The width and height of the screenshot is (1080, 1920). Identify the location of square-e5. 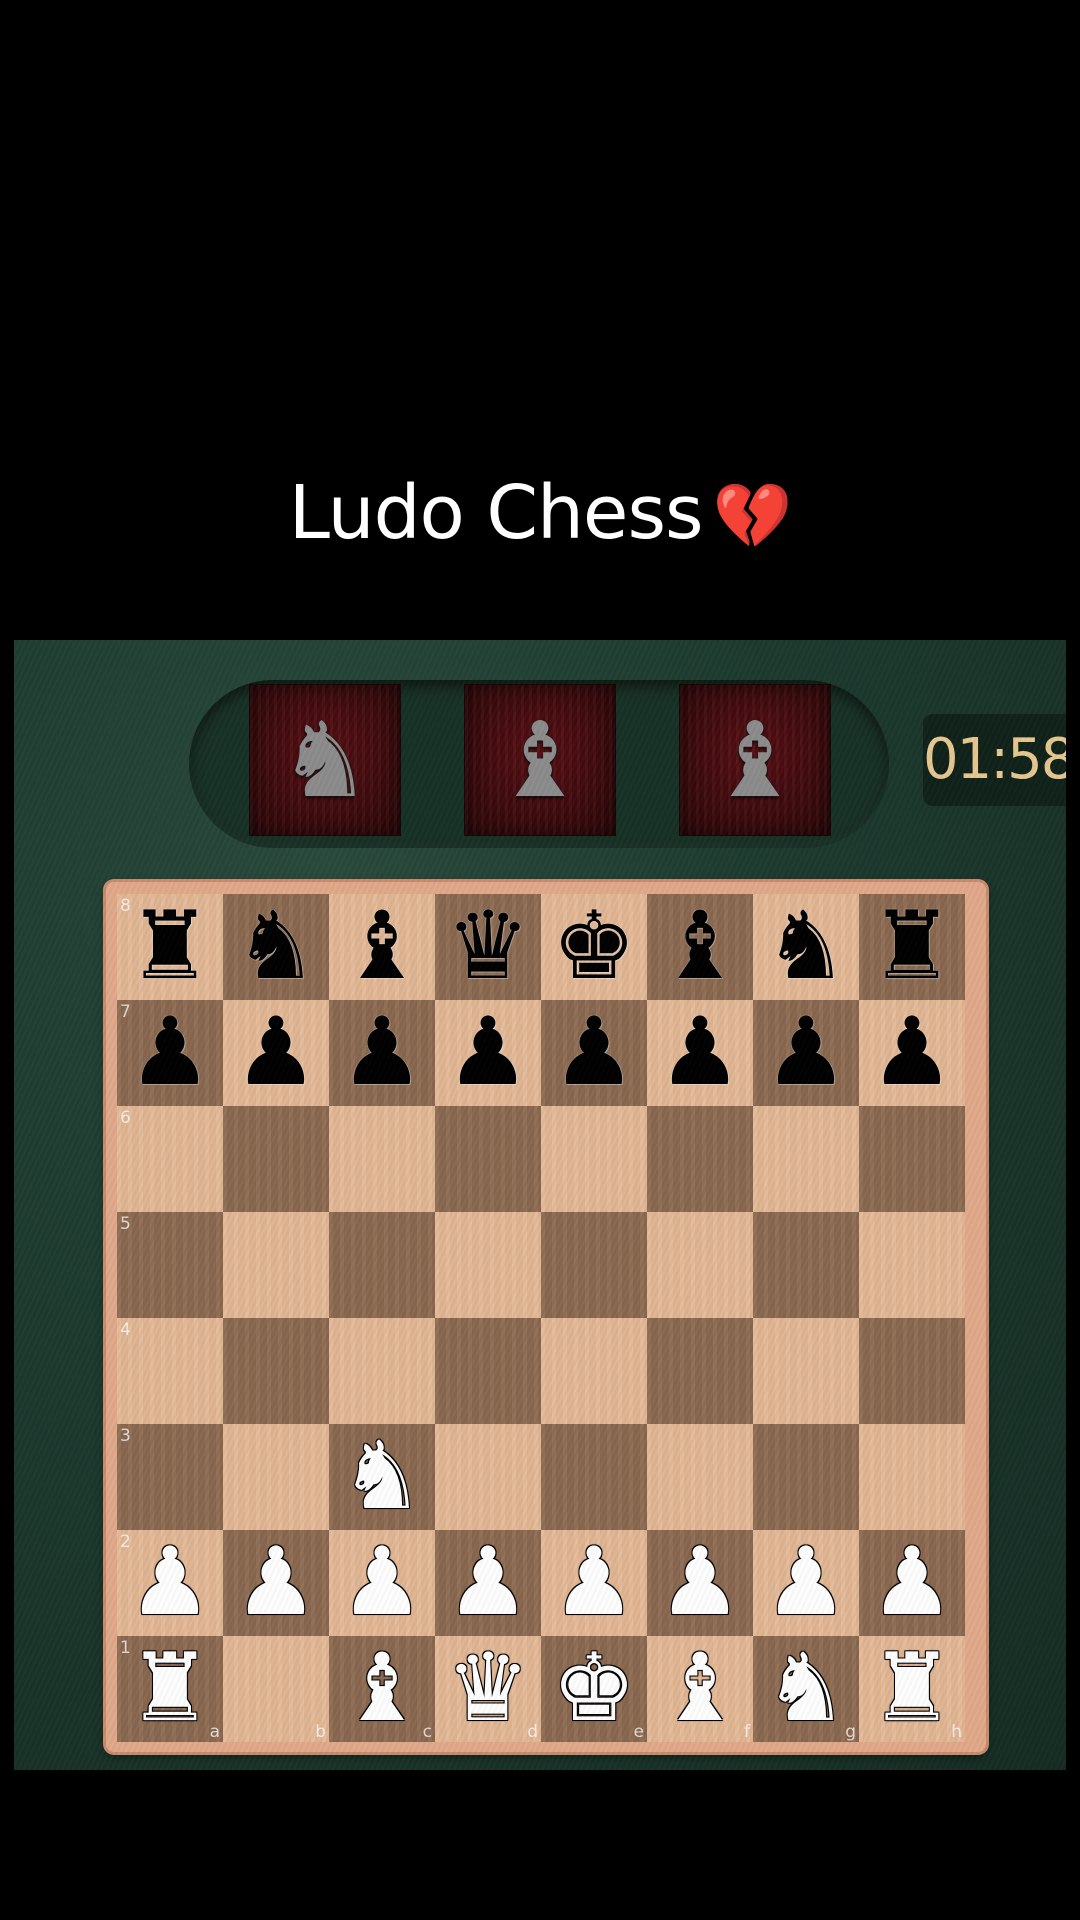
(594, 1265).